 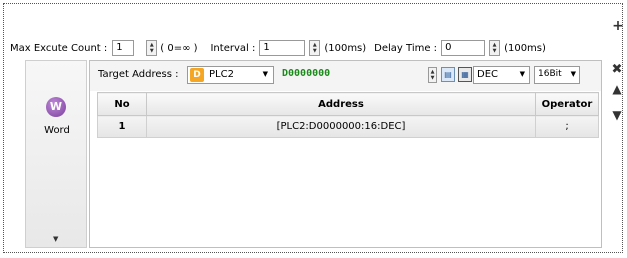 What do you see at coordinates (152, 48) in the screenshot?
I see `max-execute-spinner: ▲ ▼` at bounding box center [152, 48].